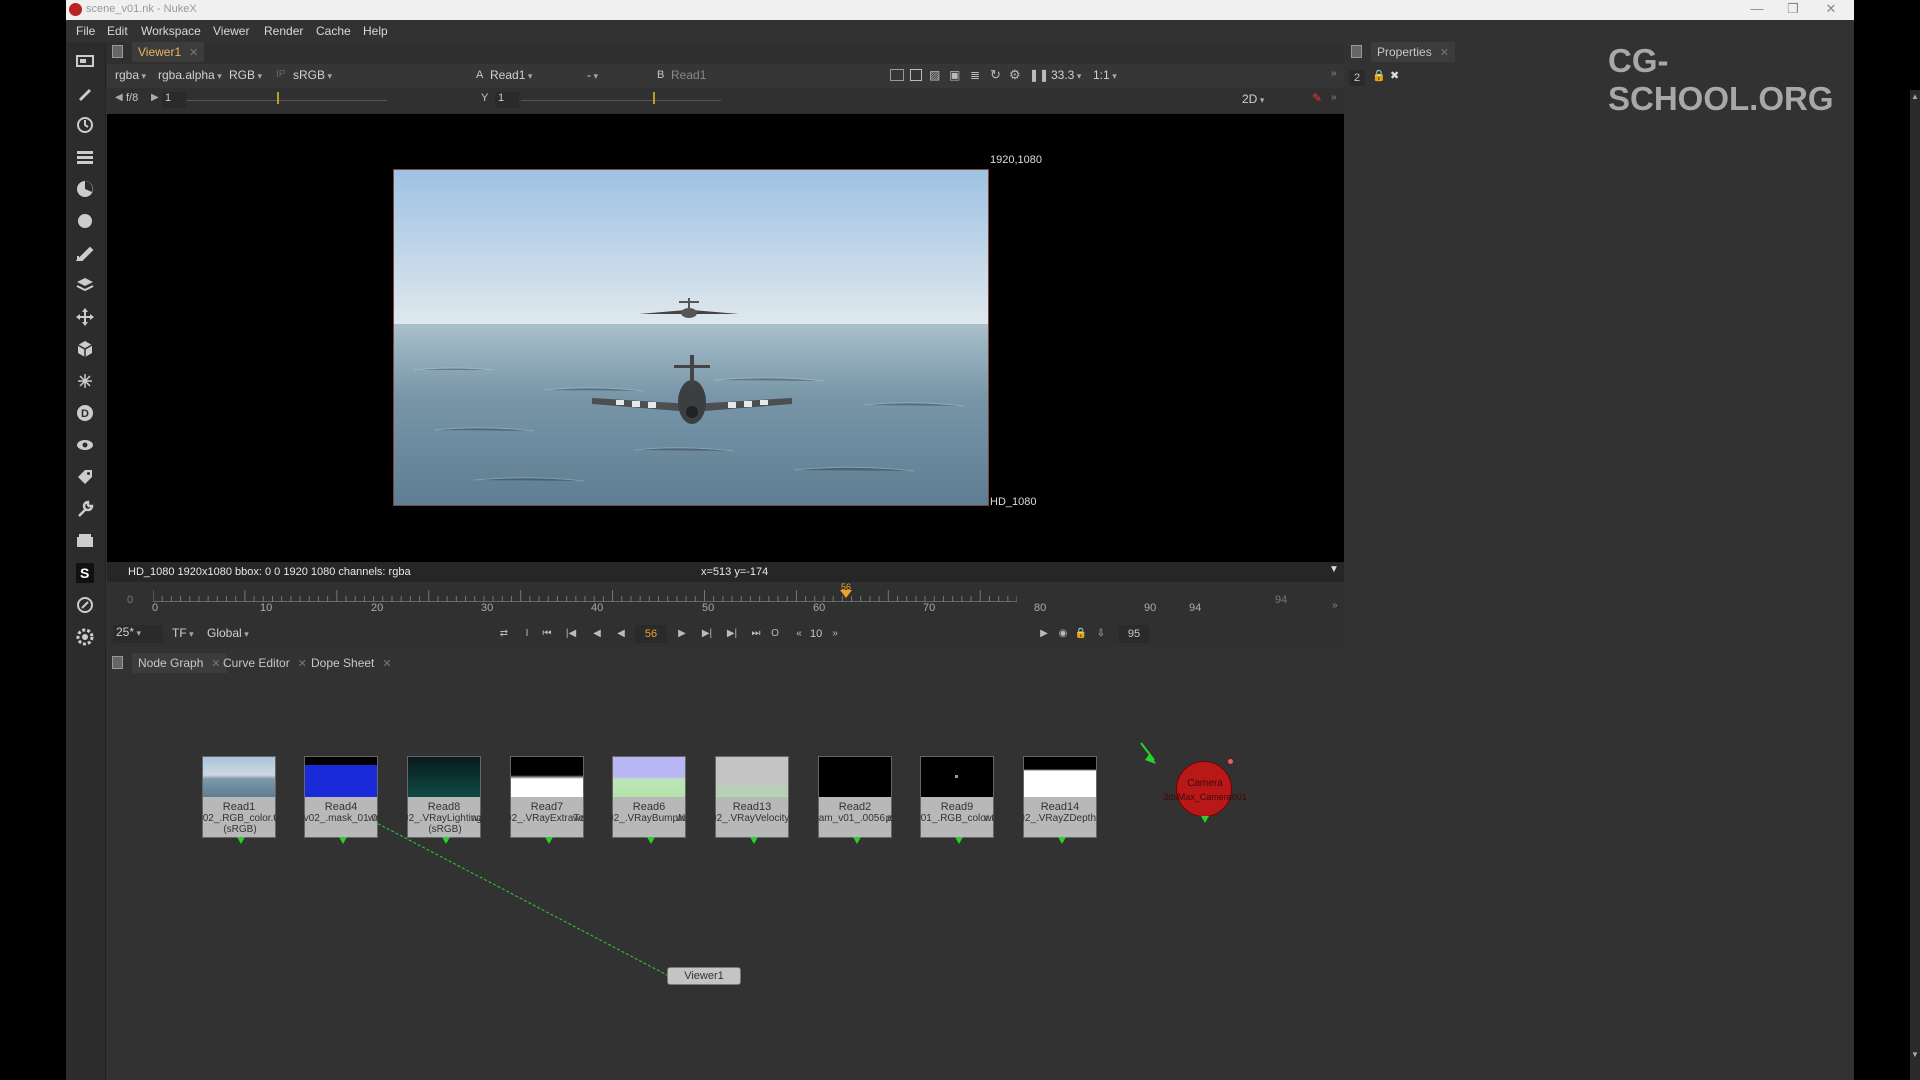 The height and width of the screenshot is (1080, 1920). What do you see at coordinates (995, 75) in the screenshot?
I see `refresh-icon: ↻` at bounding box center [995, 75].